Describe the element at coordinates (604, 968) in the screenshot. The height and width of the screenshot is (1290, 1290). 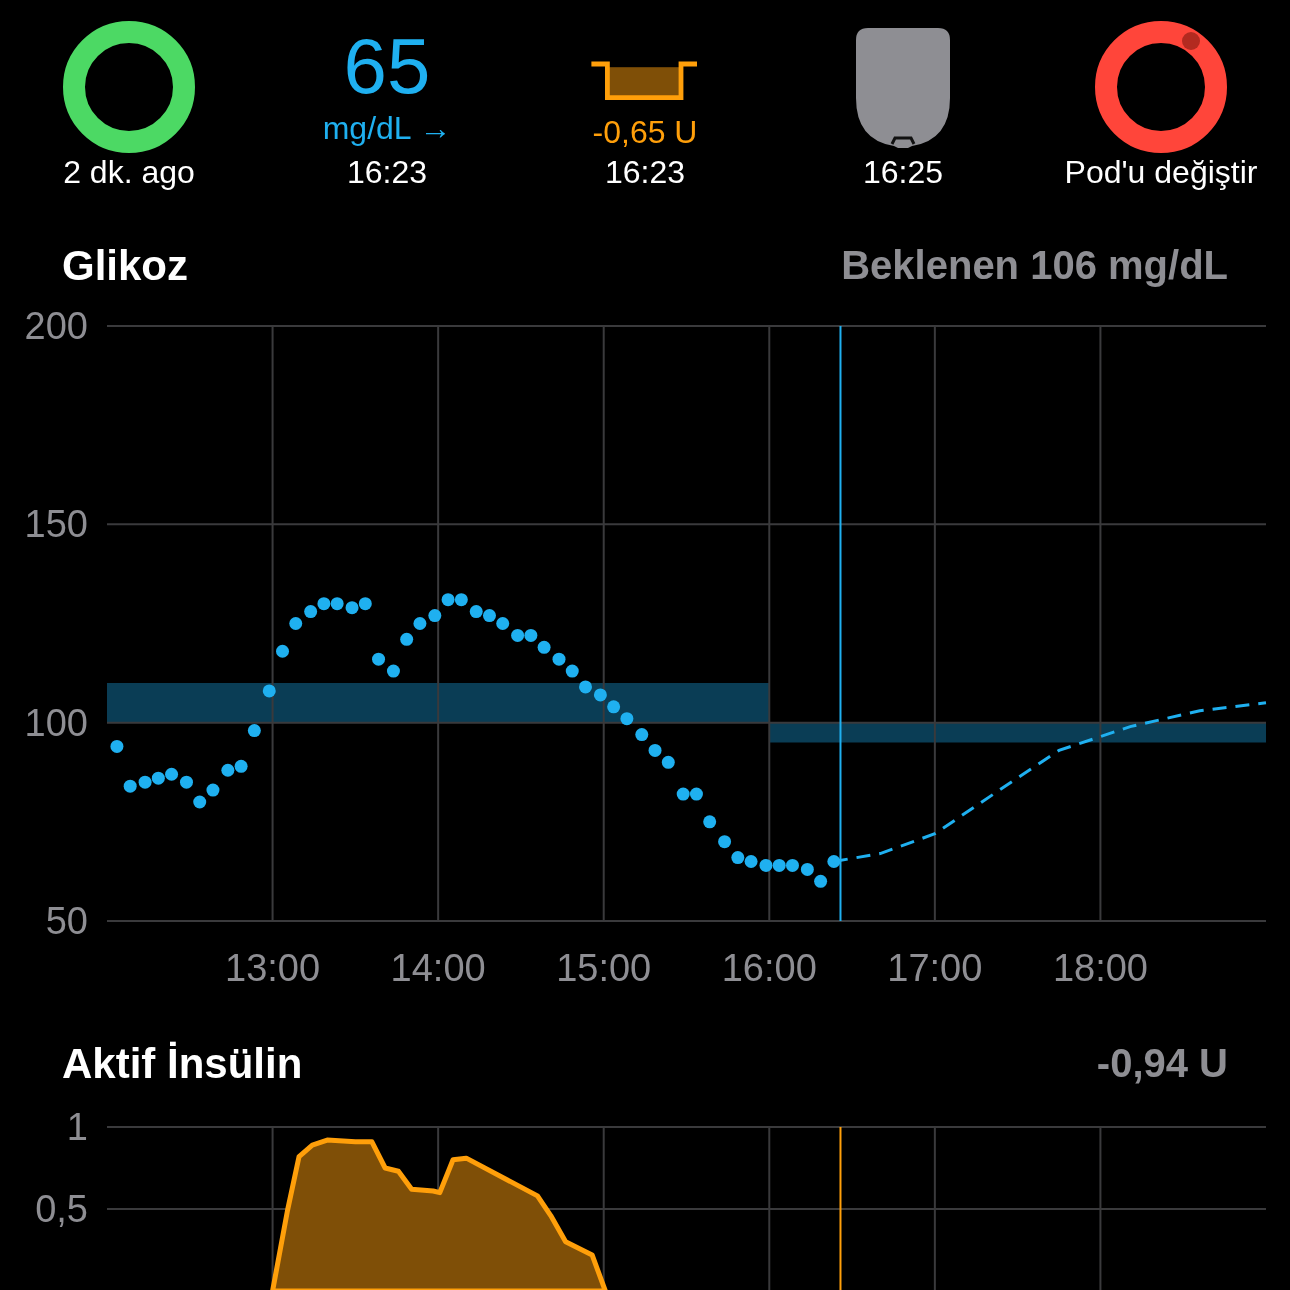
I see `axis-label: 15:00` at that location.